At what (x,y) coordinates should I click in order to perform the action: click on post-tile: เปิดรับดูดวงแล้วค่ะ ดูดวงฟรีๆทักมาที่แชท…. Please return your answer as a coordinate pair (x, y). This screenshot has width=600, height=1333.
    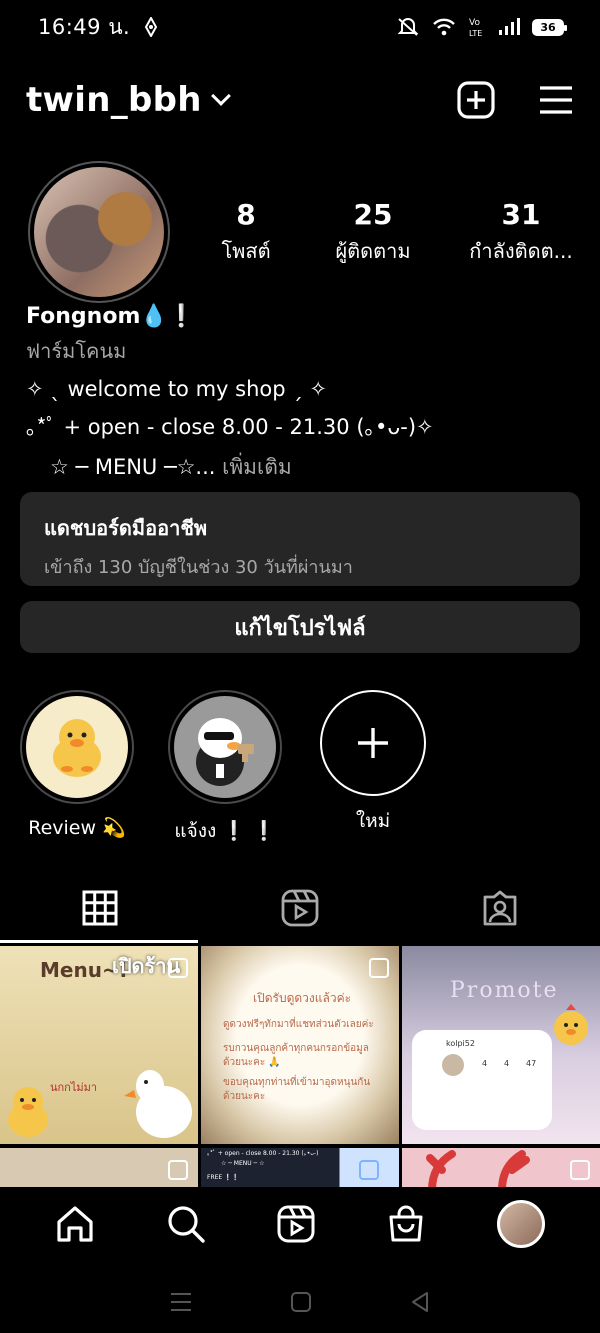
    Looking at the image, I should click on (300, 1045).